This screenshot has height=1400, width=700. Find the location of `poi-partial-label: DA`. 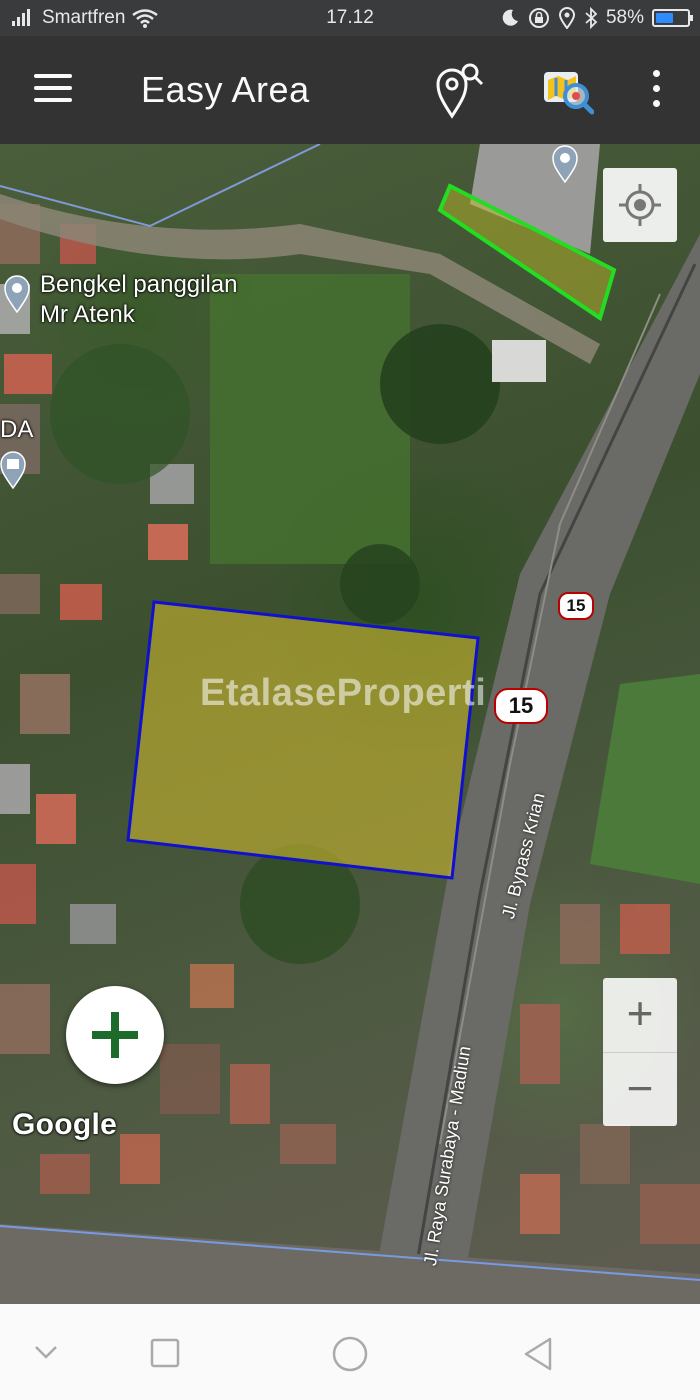

poi-partial-label: DA is located at coordinates (17, 429).